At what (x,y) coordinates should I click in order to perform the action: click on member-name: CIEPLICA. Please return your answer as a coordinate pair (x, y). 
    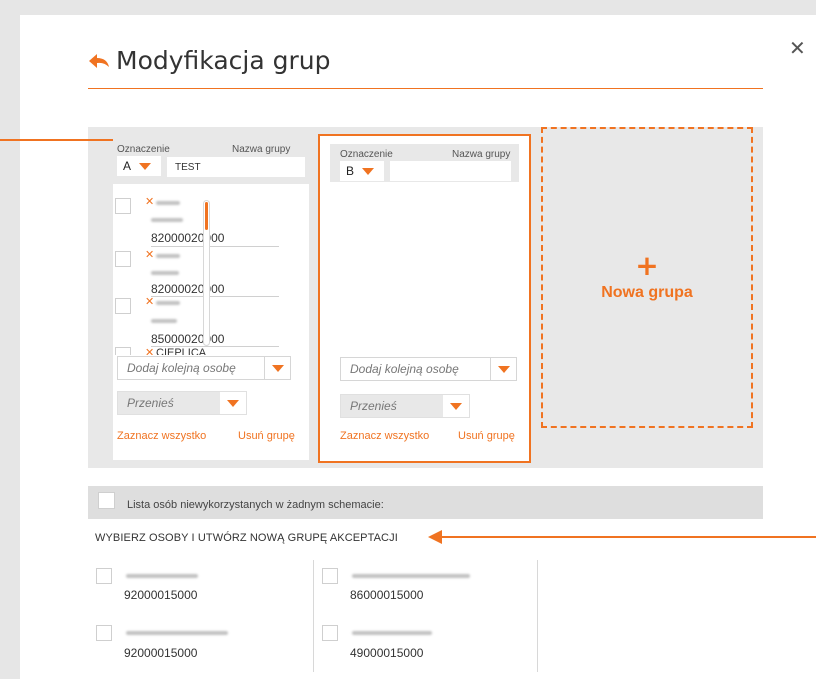
    Looking at the image, I should click on (181, 351).